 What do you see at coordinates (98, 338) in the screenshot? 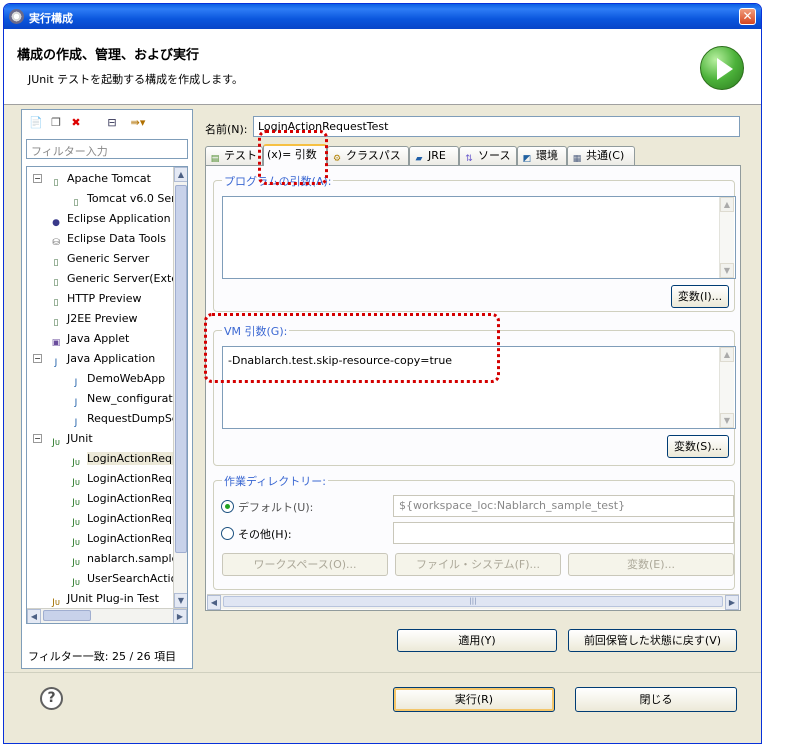
I see `tree-item-label: Java Applet` at bounding box center [98, 338].